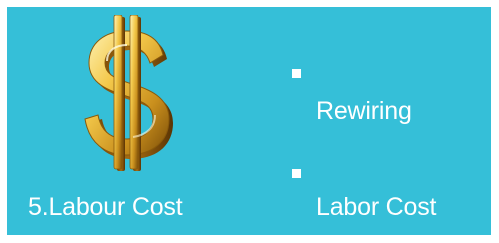 This screenshot has height=243, width=499. What do you see at coordinates (376, 207) in the screenshot?
I see `bullet-text-labor-cost: Labor Cost` at bounding box center [376, 207].